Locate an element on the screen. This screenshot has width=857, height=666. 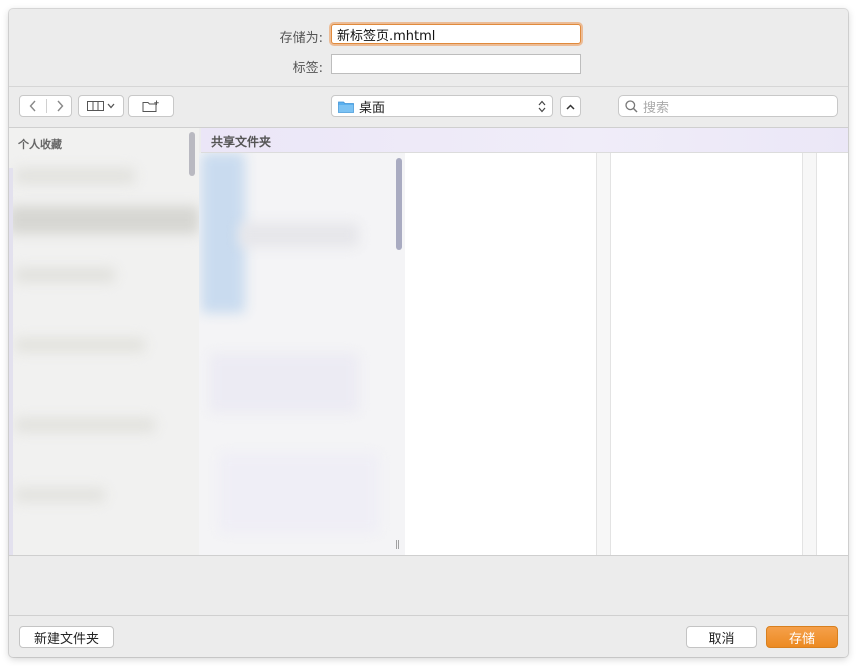
chevron-right-icon is located at coordinates (59, 106).